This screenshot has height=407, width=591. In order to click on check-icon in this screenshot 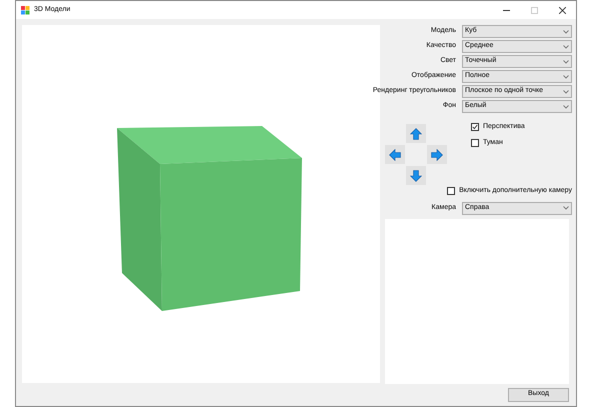, I will do `click(475, 127)`.